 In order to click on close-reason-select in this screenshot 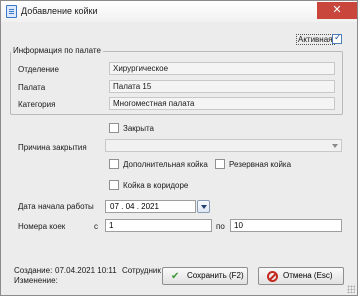, I will do `click(223, 145)`.